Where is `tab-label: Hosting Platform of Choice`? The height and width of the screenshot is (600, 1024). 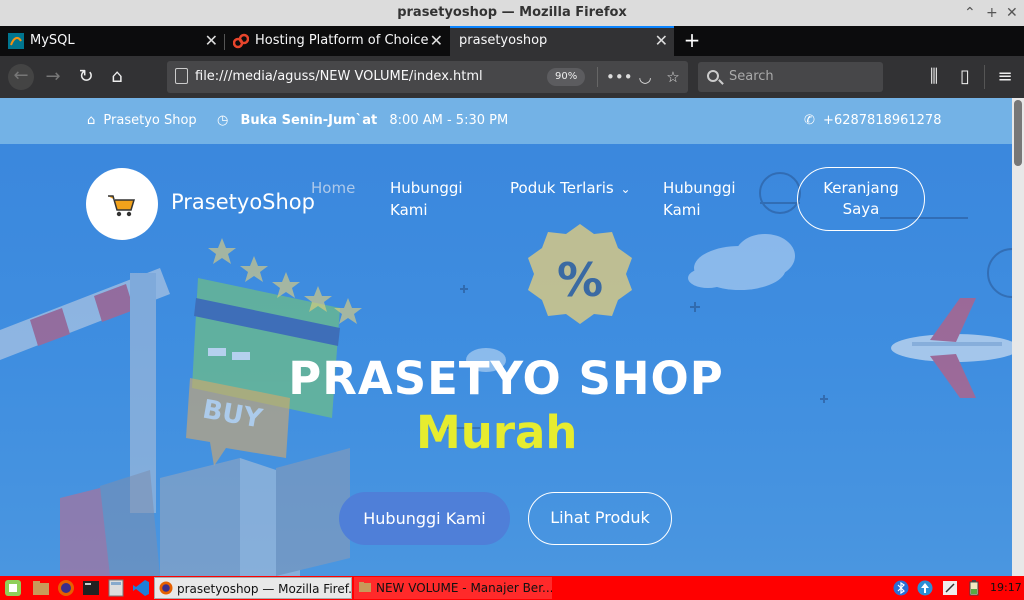
tab-label: Hosting Platform of Choice is located at coordinates (342, 40).